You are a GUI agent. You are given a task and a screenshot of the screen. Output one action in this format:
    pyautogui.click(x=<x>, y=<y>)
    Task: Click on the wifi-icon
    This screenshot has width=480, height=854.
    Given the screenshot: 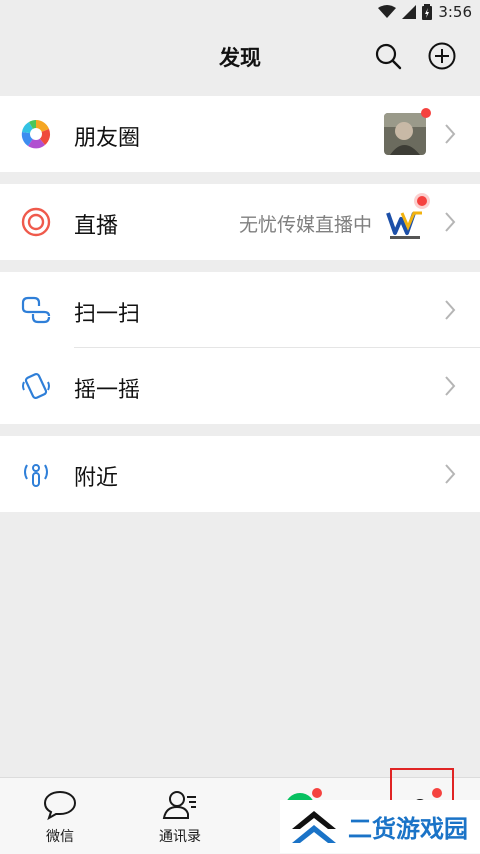 What is the action you would take?
    pyautogui.click(x=387, y=11)
    